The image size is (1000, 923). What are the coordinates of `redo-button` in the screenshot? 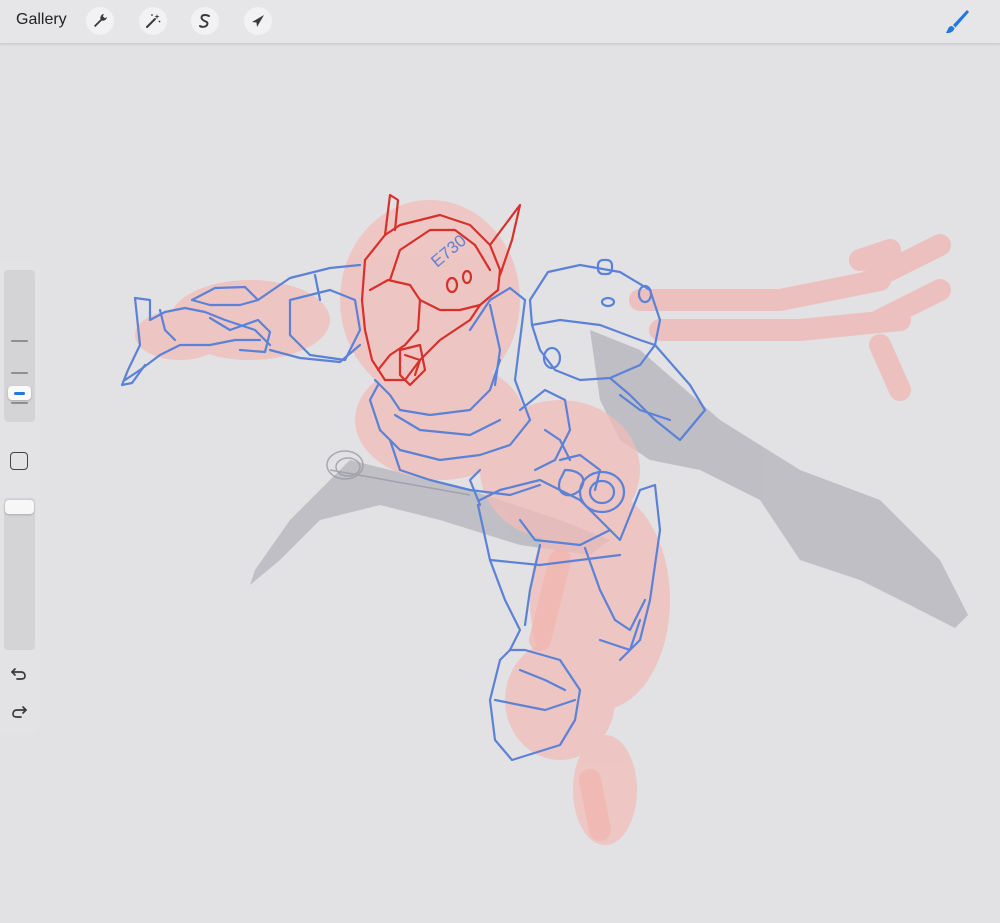 It's located at (19, 712).